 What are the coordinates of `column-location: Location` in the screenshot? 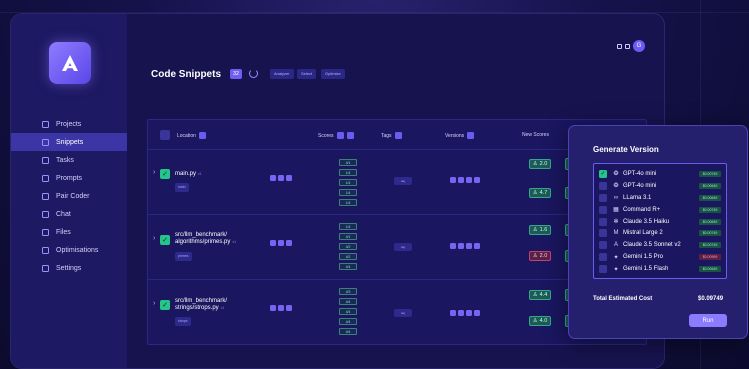 It's located at (191, 135).